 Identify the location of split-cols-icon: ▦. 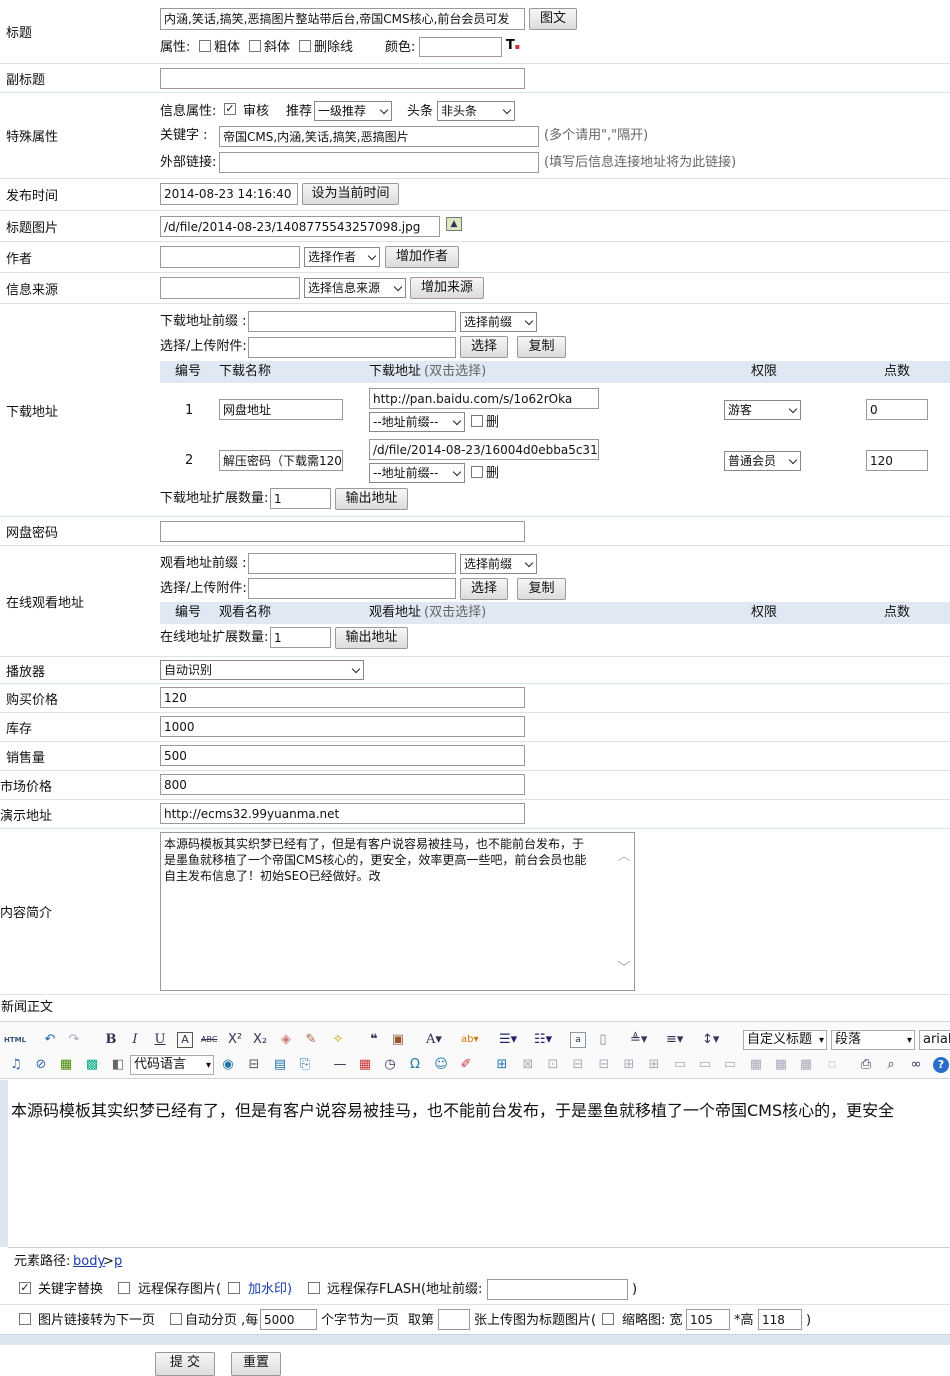
(806, 1065).